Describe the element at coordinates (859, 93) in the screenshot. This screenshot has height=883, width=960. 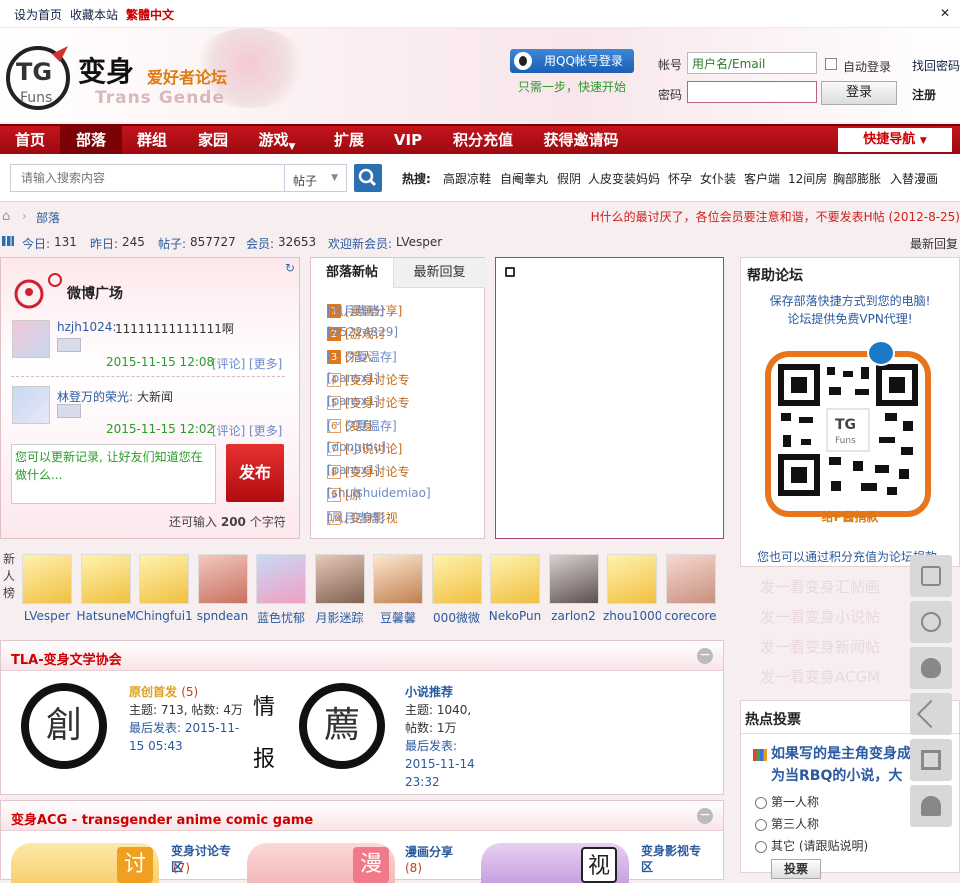
I see `login-button: 登录` at that location.